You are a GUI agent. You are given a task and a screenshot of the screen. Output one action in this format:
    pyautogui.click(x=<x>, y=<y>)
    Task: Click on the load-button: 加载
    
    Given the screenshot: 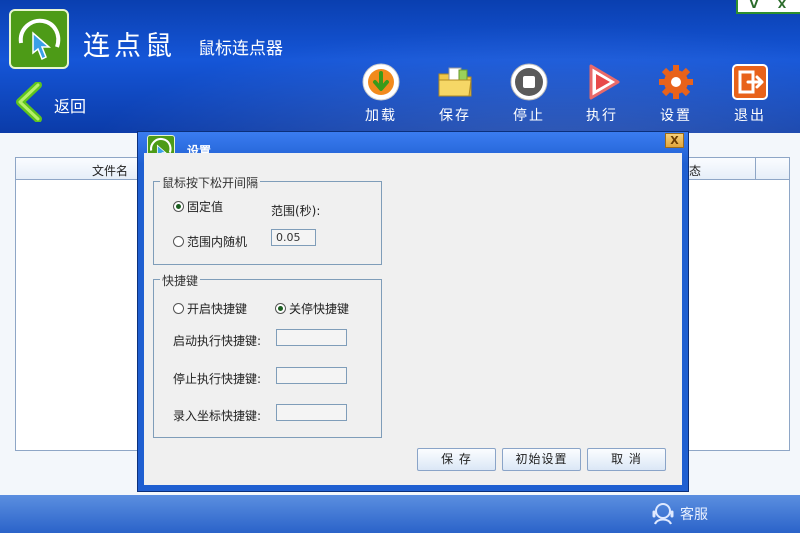 What is the action you would take?
    pyautogui.click(x=381, y=94)
    